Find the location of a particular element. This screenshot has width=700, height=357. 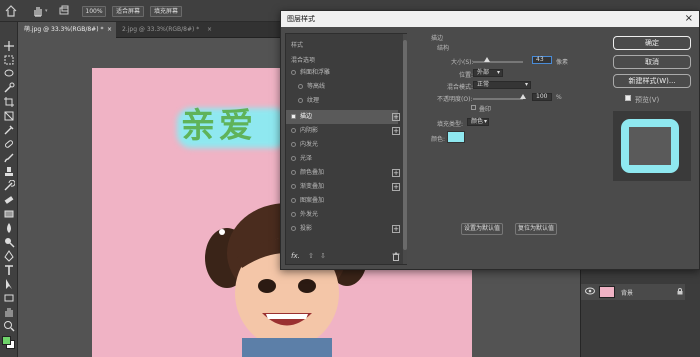

style-item-inner-shadow: 内阴影 + is located at coordinates (343, 131).